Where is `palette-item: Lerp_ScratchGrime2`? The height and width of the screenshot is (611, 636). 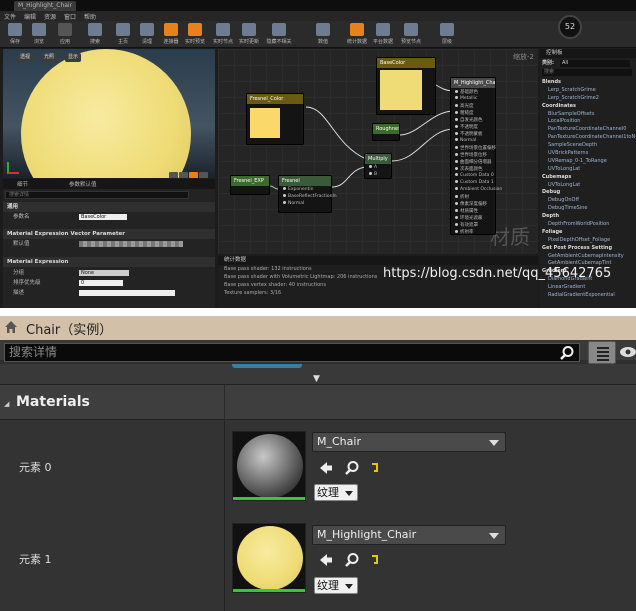
palette-item: Lerp_ScratchGrime2 is located at coordinates (589, 99).